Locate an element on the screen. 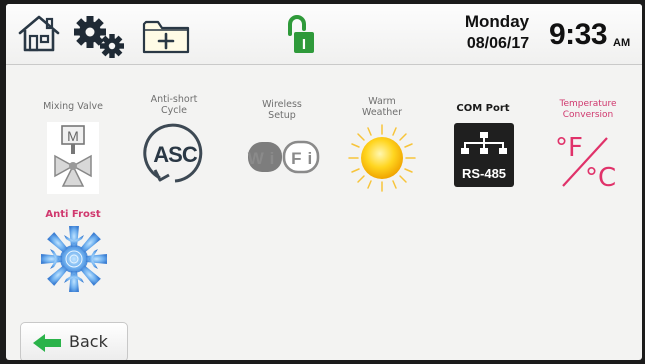  clock-time: 9:33 is located at coordinates (578, 34).